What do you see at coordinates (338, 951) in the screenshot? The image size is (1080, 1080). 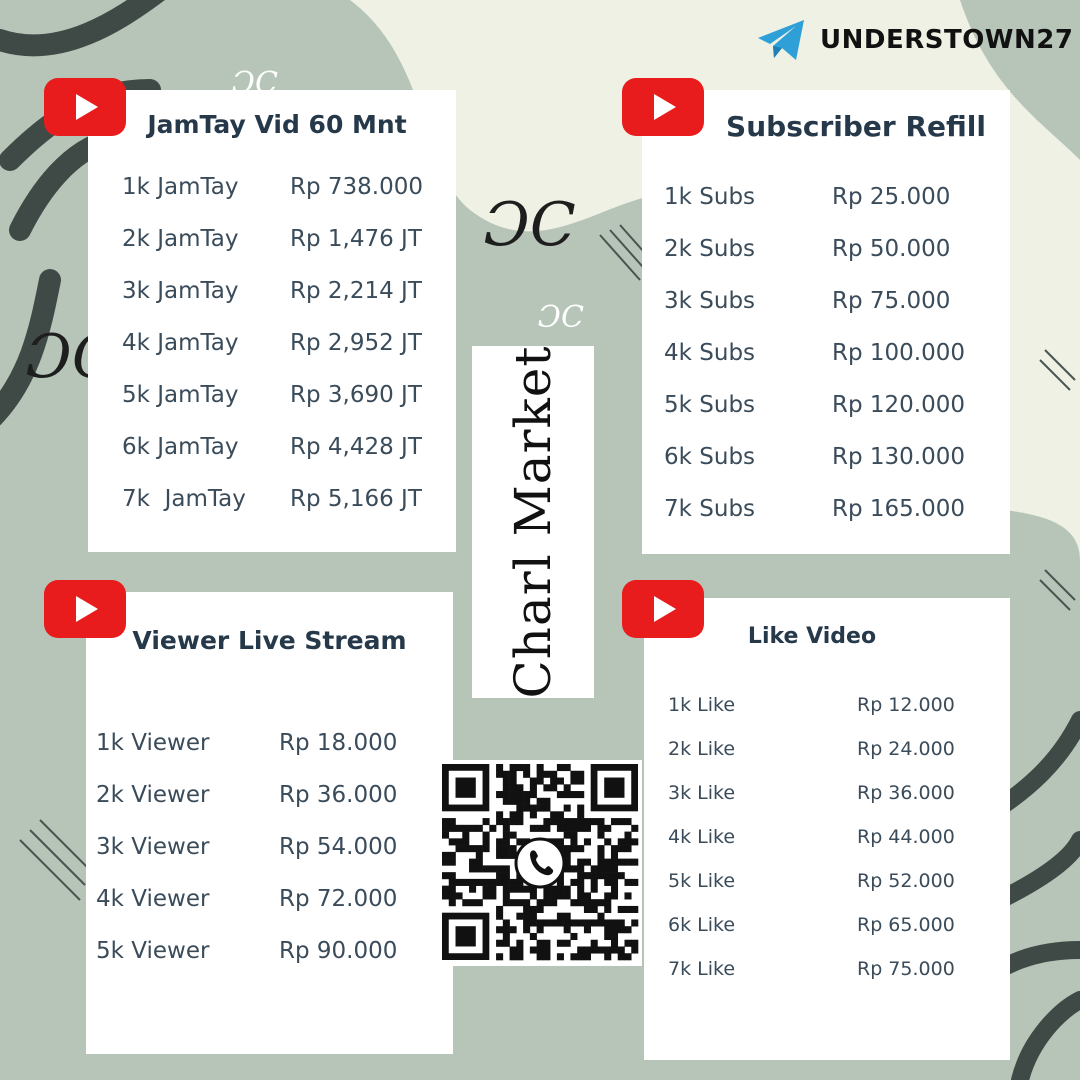 I see `price-row-price: Rp 90.000` at bounding box center [338, 951].